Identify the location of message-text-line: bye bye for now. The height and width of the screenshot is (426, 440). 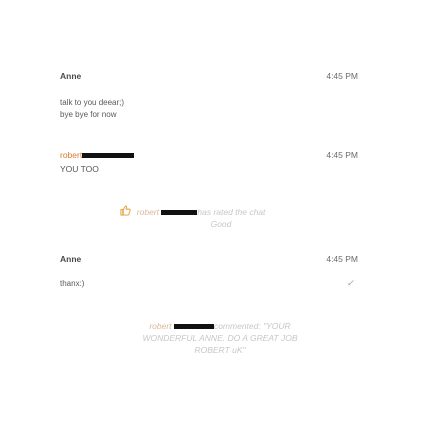
(88, 114).